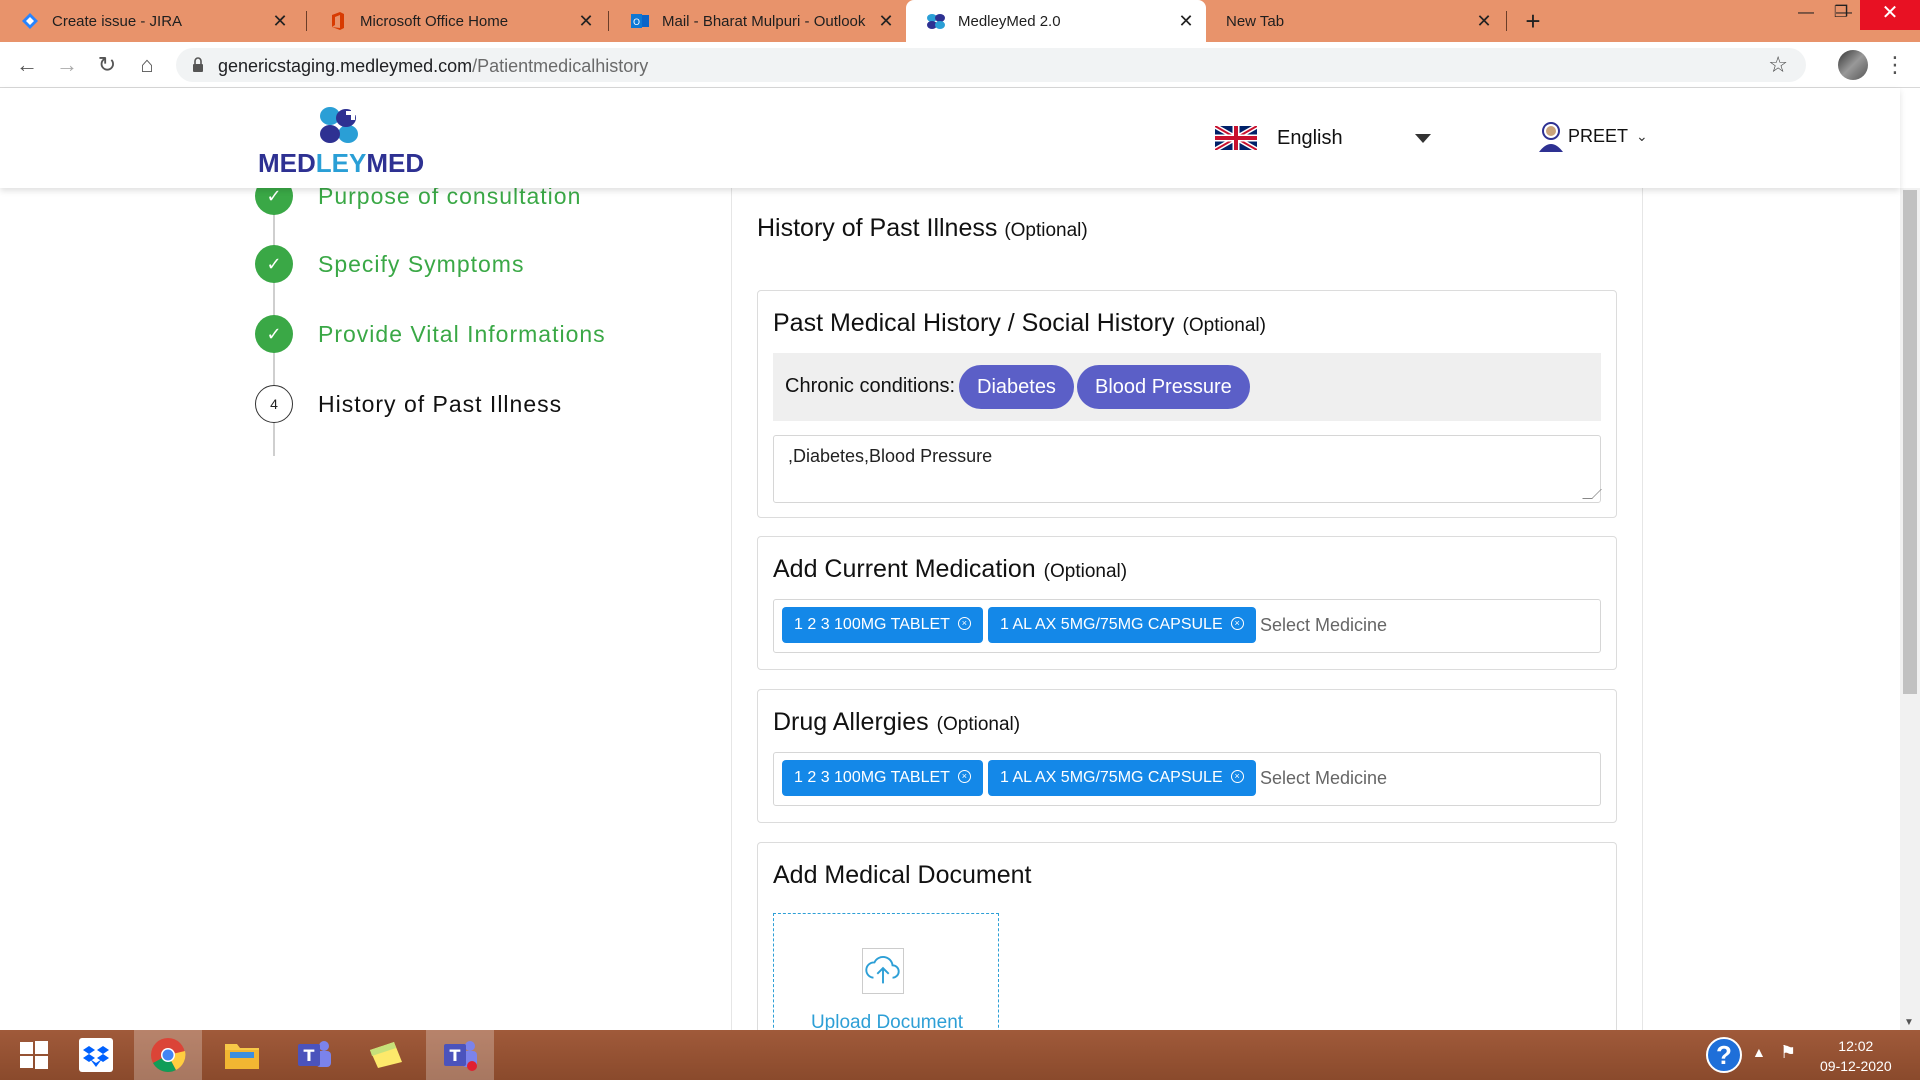  Describe the element at coordinates (1056, 21) in the screenshot. I see `tab-medleymed: MedleyMed 2.0 ✕` at that location.